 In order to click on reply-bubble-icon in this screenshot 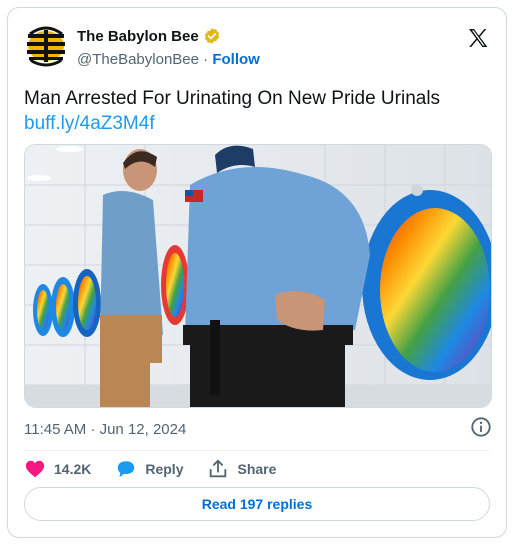, I will do `click(126, 469)`.